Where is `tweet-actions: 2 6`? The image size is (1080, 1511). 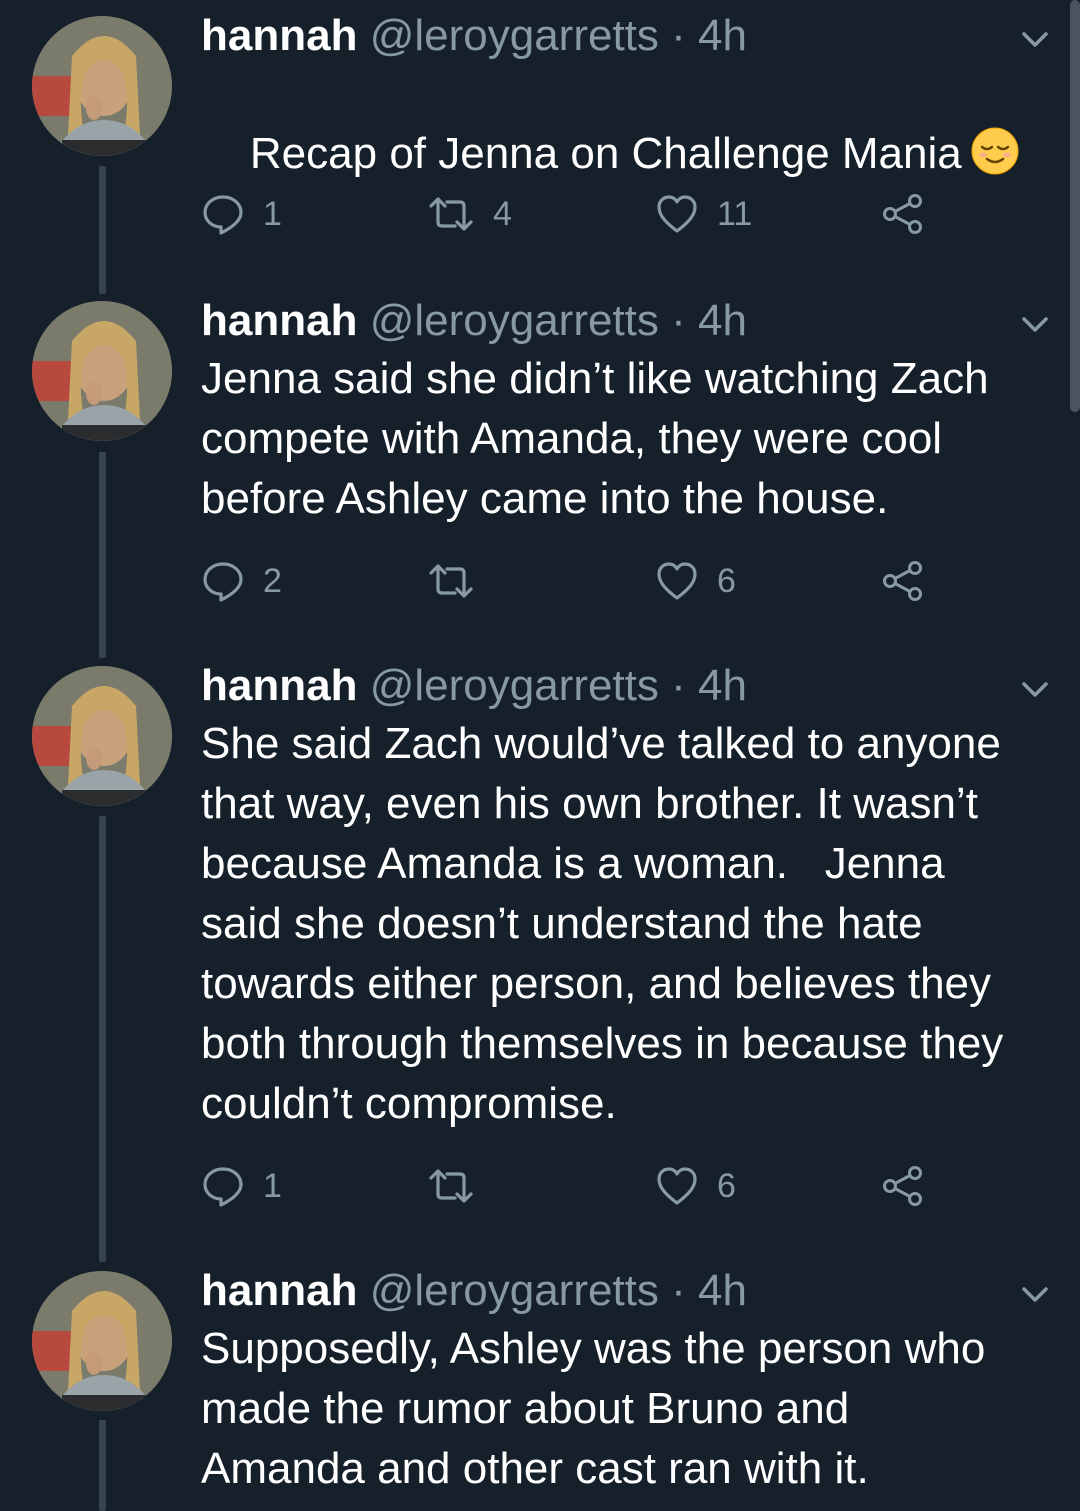
tweet-actions: 2 6 is located at coordinates (581, 581).